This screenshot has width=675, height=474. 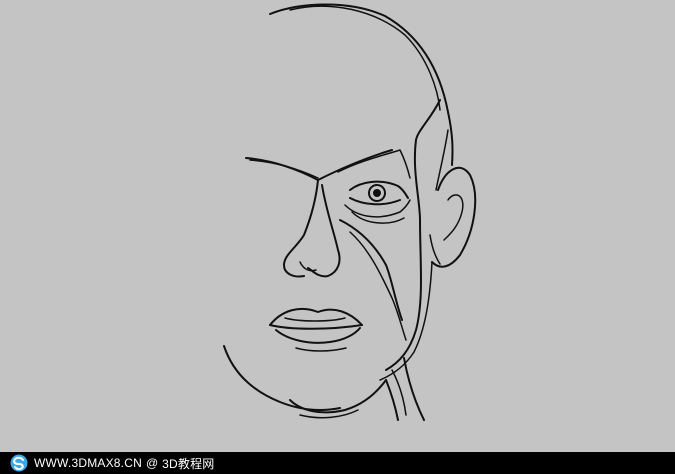 I want to click on skull-outline-inner, so click(x=365, y=58).